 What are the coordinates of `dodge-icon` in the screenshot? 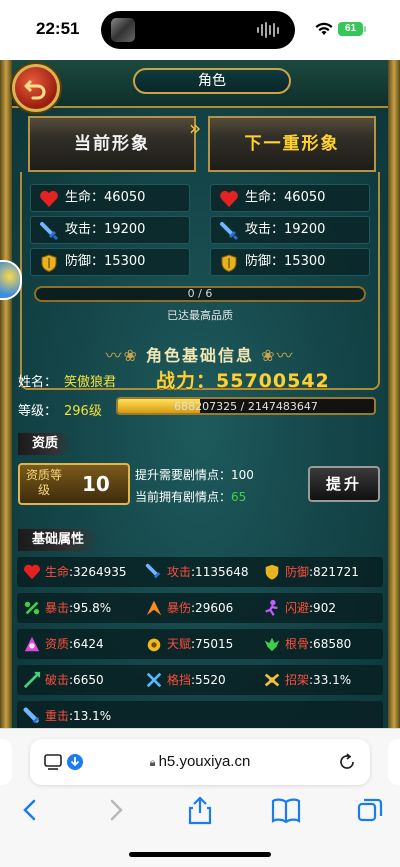 It's located at (271, 607).